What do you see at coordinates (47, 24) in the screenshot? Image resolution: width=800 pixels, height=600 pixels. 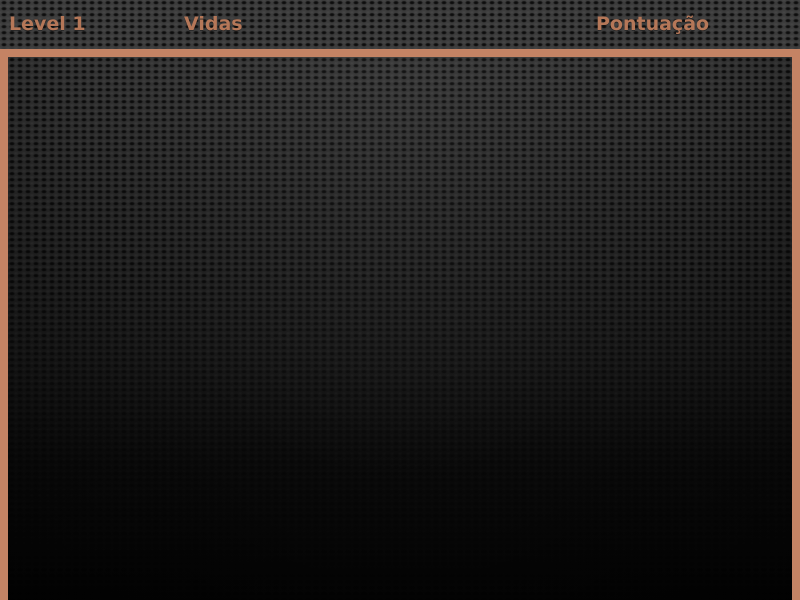 I see `level-label: Level 1` at bounding box center [47, 24].